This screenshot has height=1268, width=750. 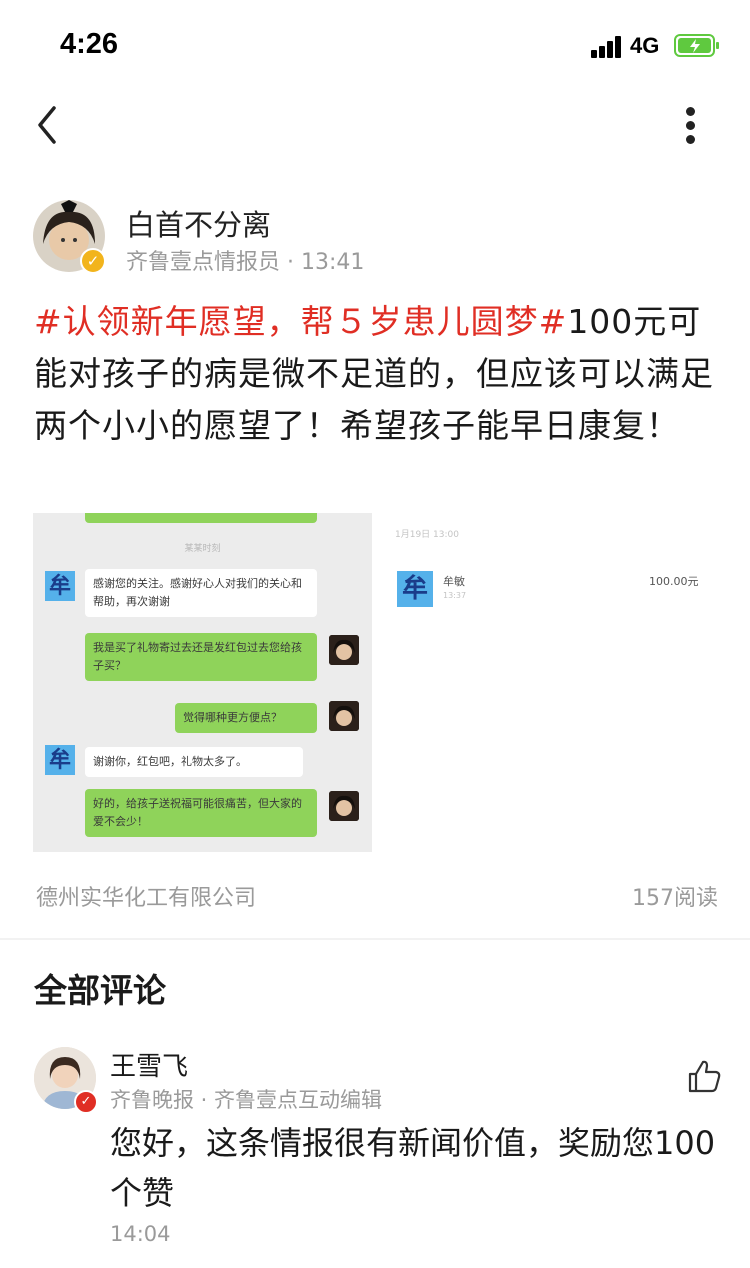 What do you see at coordinates (100, 990) in the screenshot?
I see `comments-title: 全部评论` at bounding box center [100, 990].